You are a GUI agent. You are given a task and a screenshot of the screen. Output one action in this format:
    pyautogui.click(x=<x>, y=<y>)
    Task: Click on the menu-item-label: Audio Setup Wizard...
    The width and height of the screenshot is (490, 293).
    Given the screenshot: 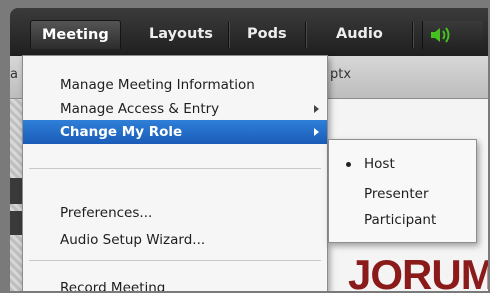 What is the action you would take?
    pyautogui.click(x=133, y=240)
    